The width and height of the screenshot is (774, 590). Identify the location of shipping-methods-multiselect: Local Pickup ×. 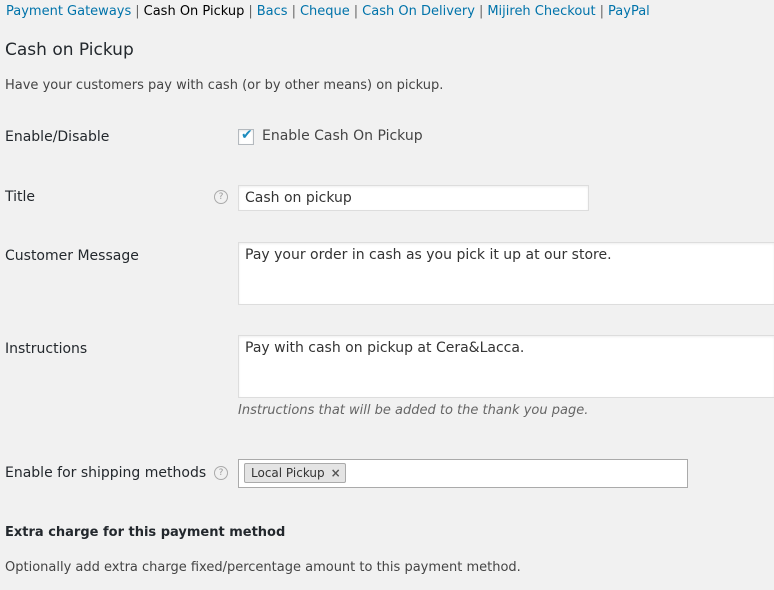
(463, 473).